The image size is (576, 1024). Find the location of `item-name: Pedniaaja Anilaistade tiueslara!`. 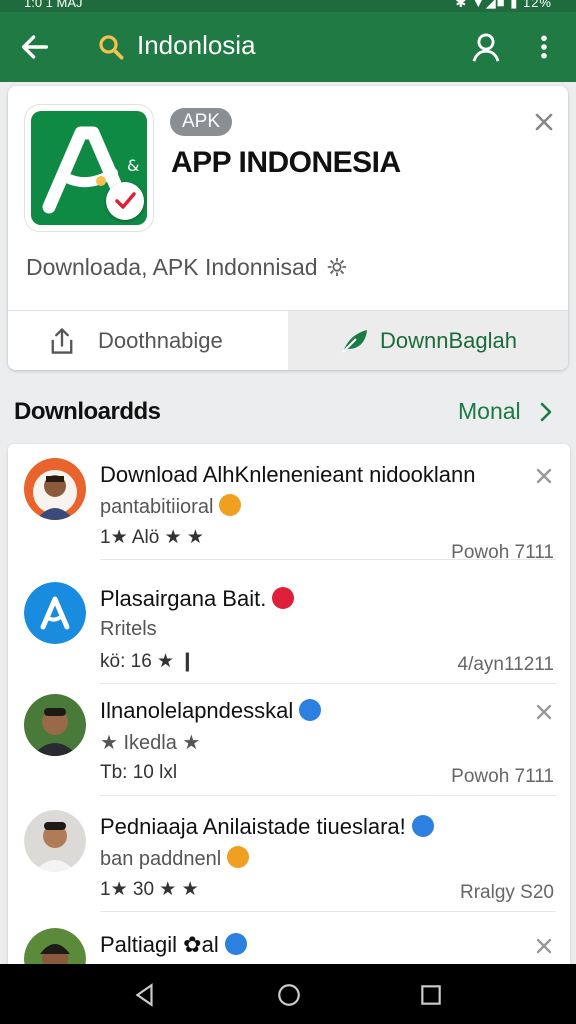

item-name: Pedniaaja Anilaistade tiueslara! is located at coordinates (267, 827).